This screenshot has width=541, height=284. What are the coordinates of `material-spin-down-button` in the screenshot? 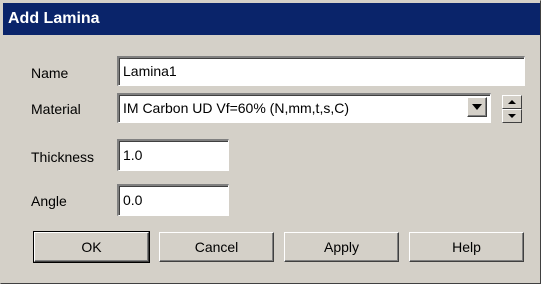 It's located at (512, 116).